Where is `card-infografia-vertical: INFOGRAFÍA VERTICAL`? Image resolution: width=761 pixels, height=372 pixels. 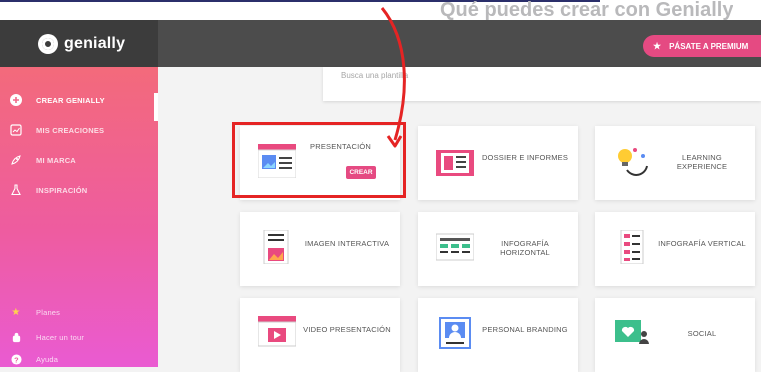 card-infografia-vertical: INFOGRAFÍA VERTICAL is located at coordinates (675, 249).